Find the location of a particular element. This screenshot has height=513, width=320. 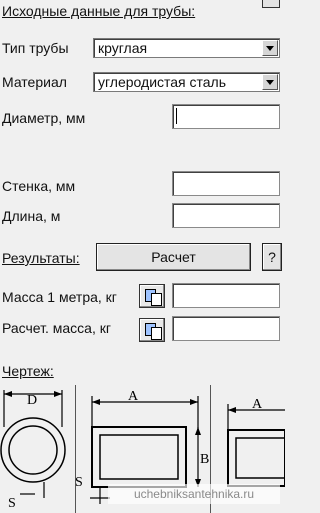

copy-calc-mass-button is located at coordinates (152, 330).